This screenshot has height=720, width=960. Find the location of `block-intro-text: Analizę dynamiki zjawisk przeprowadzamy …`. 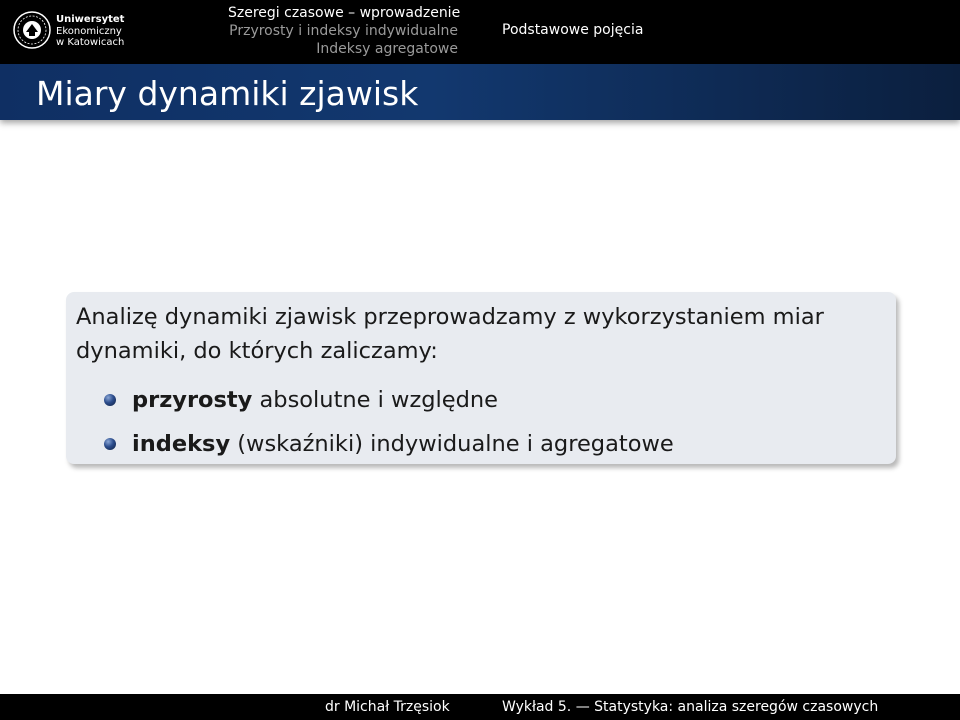

block-intro-text: Analizę dynamiki zjawisk przeprowadzamy … is located at coordinates (450, 334).